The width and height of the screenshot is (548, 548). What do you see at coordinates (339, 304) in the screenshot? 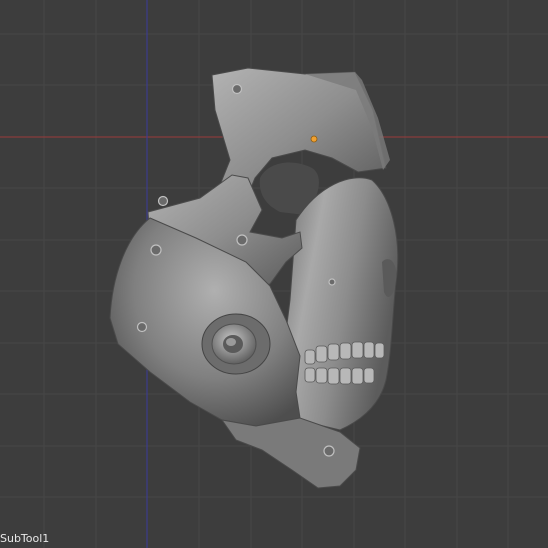
I see `skull-face` at bounding box center [339, 304].